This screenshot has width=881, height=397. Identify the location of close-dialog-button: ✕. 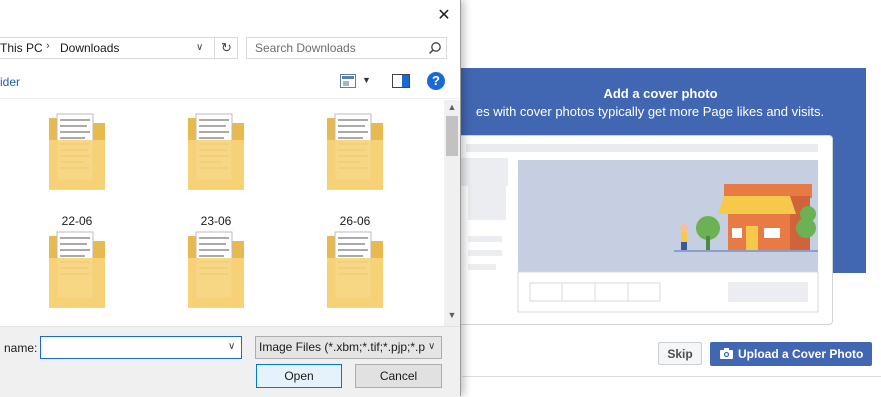
(444, 16).